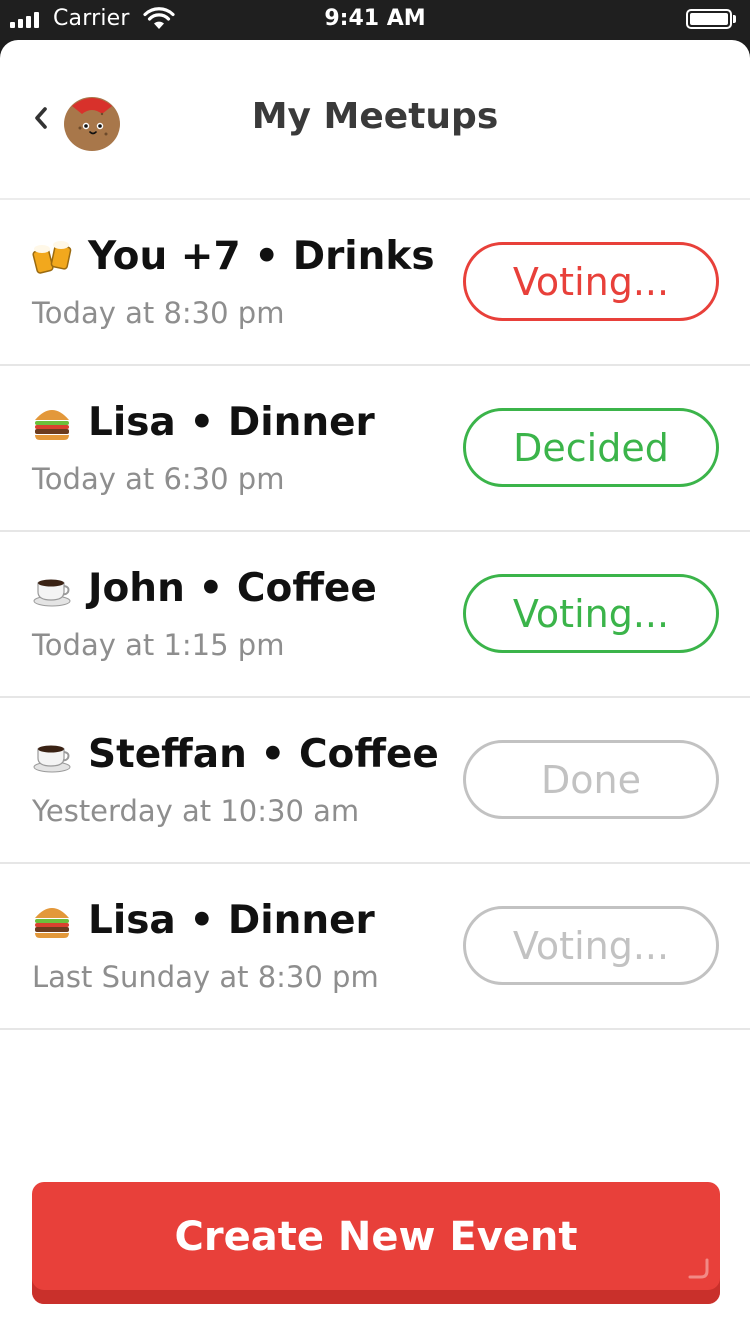 This screenshot has width=750, height=1334. Describe the element at coordinates (205, 977) in the screenshot. I see `meetup-time: Last Sunday at 8:30 pm` at that location.